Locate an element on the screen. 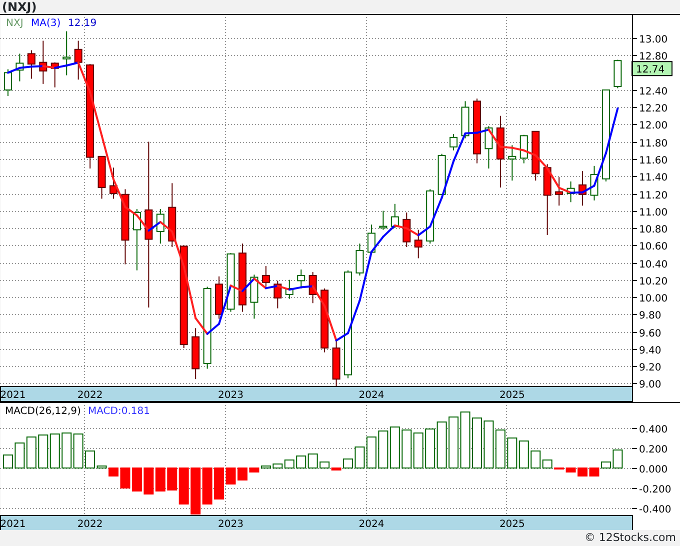 The height and width of the screenshot is (546, 680). indicator-label: MACD(26,12,9) is located at coordinates (43, 411).